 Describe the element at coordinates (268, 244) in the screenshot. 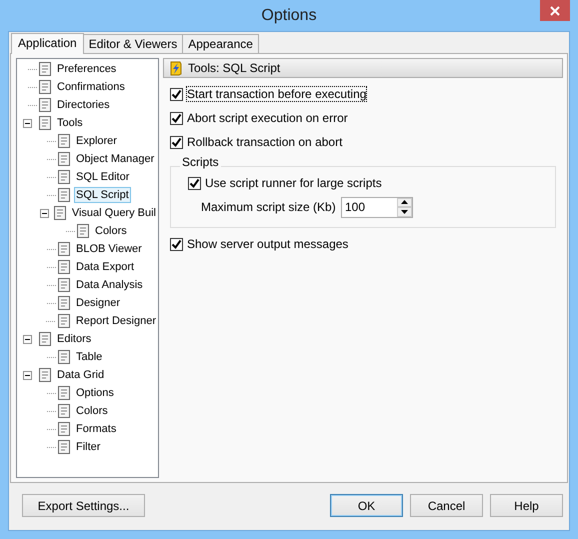

I see `checkbox-label: Show server output messages` at that location.